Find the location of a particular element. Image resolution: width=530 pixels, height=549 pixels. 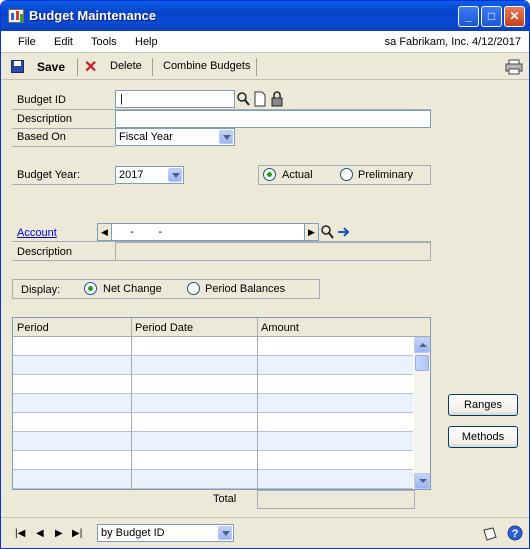

preliminary-radio is located at coordinates (346, 174).